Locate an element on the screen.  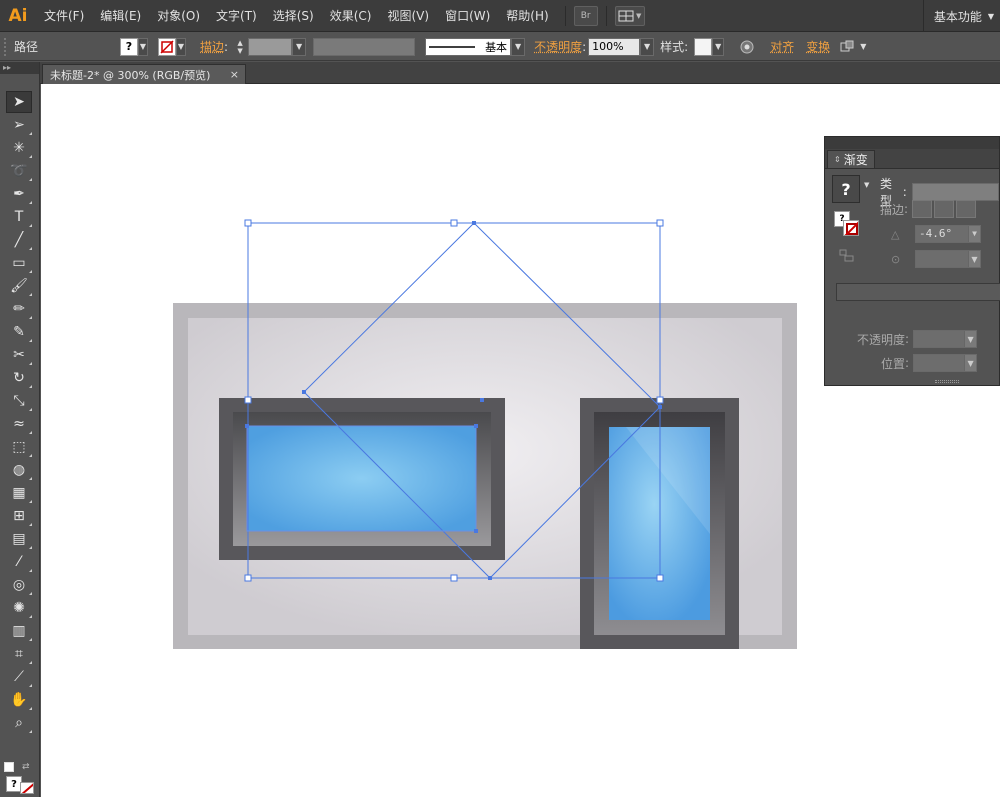
stroke-box is located at coordinates (27, 788).